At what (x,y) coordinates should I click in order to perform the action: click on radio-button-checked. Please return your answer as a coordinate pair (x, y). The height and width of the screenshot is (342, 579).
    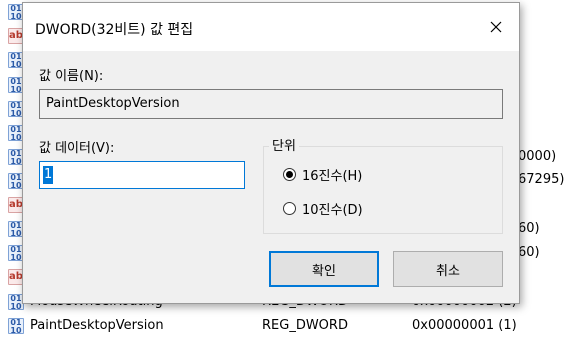
    Looking at the image, I should click on (289, 174).